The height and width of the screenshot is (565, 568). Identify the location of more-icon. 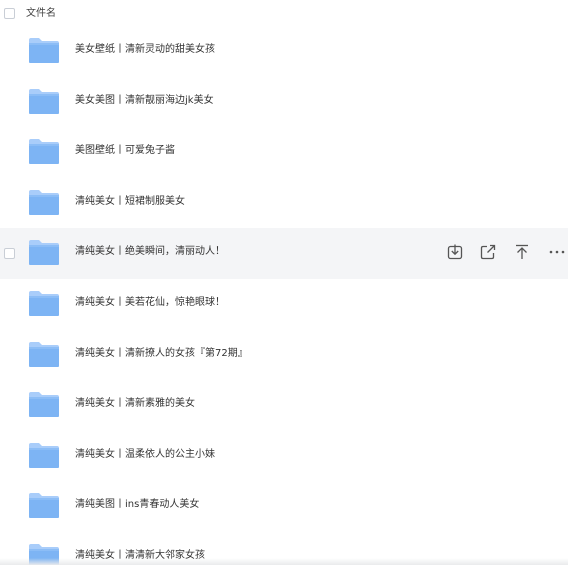
(557, 252).